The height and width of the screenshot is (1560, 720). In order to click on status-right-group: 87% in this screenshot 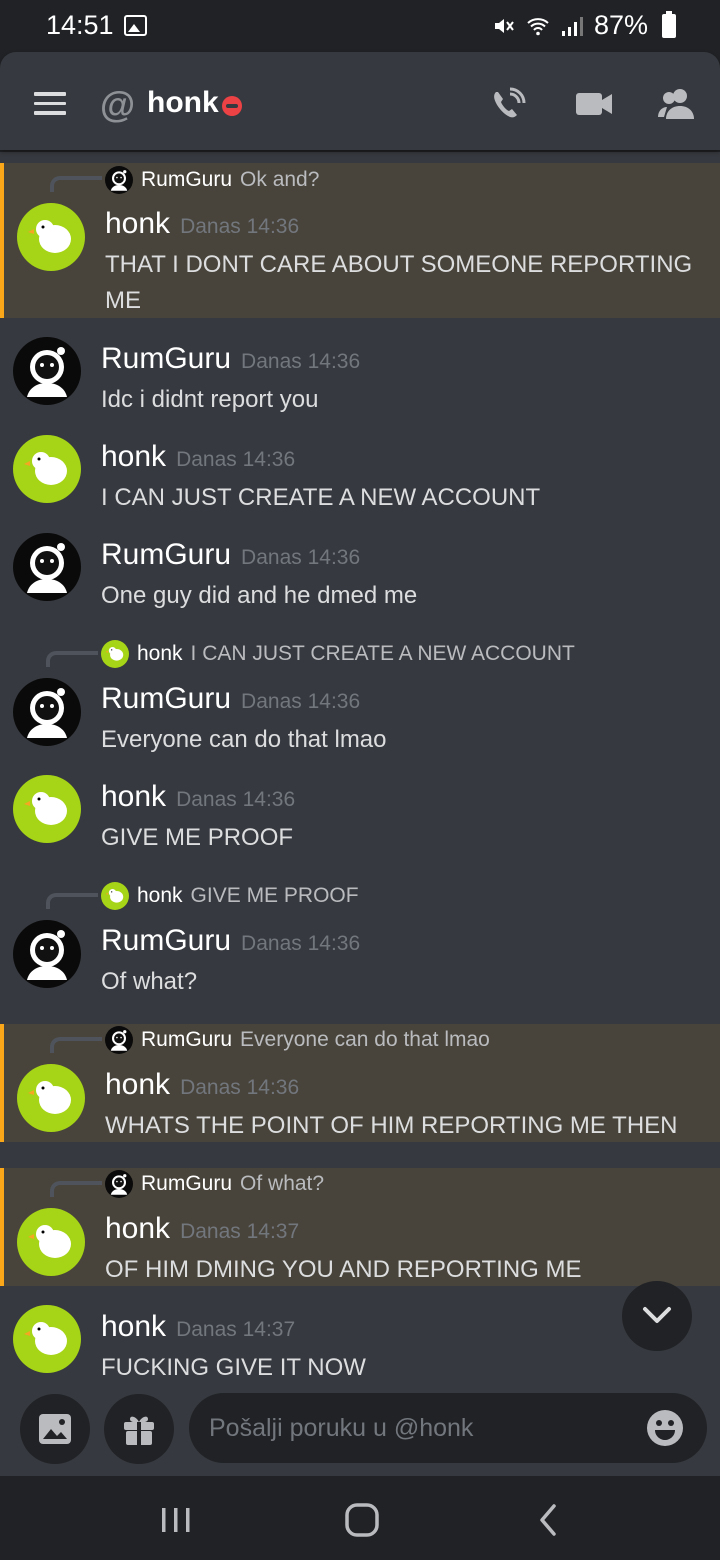, I will do `click(584, 25)`.